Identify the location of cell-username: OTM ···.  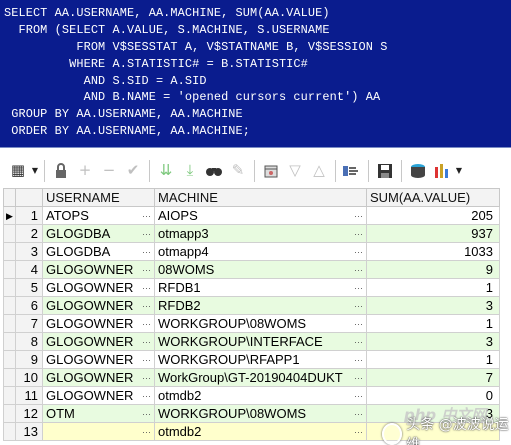
(98, 413).